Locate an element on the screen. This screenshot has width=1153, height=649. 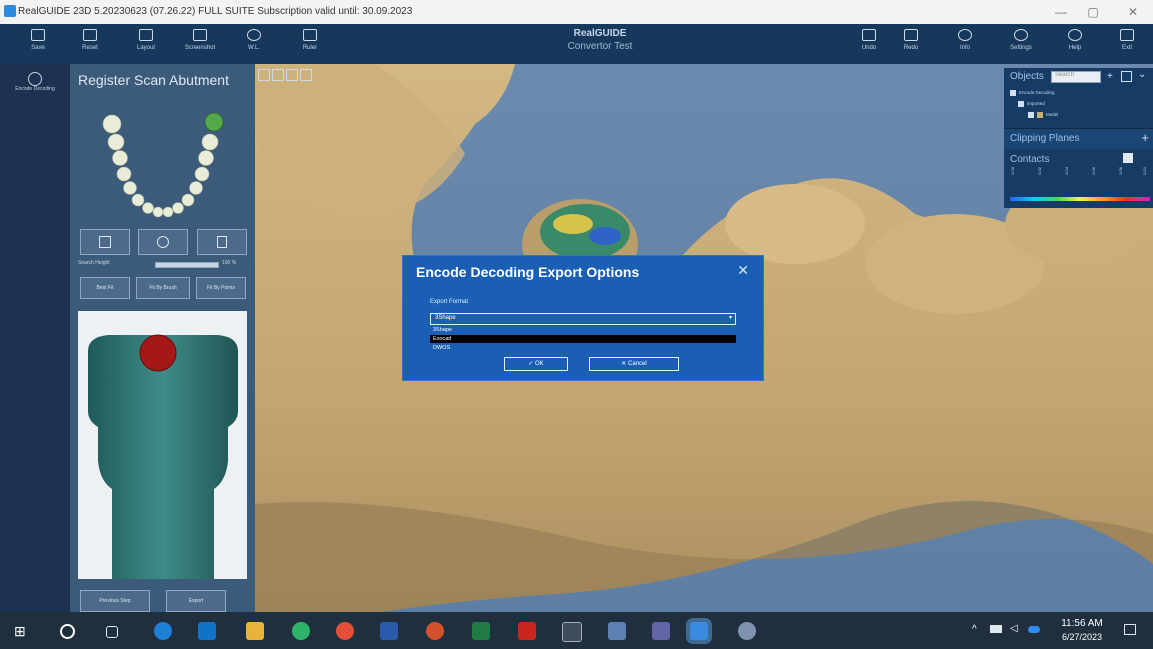
grid-icon is located at coordinates (306, 75).